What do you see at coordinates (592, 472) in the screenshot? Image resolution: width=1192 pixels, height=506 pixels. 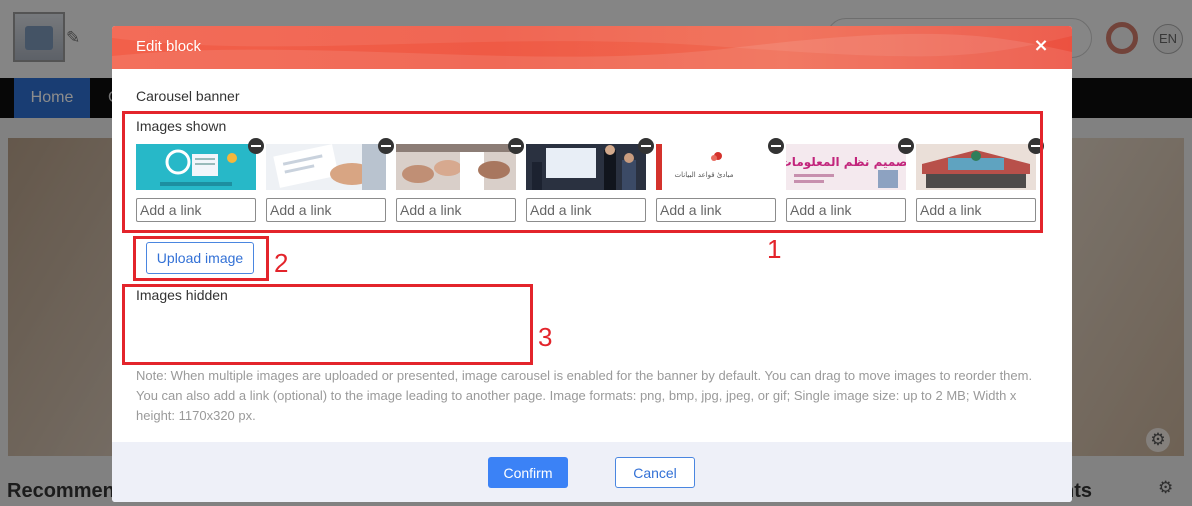 I see `dialog-footer: Confirm Cancel` at bounding box center [592, 472].